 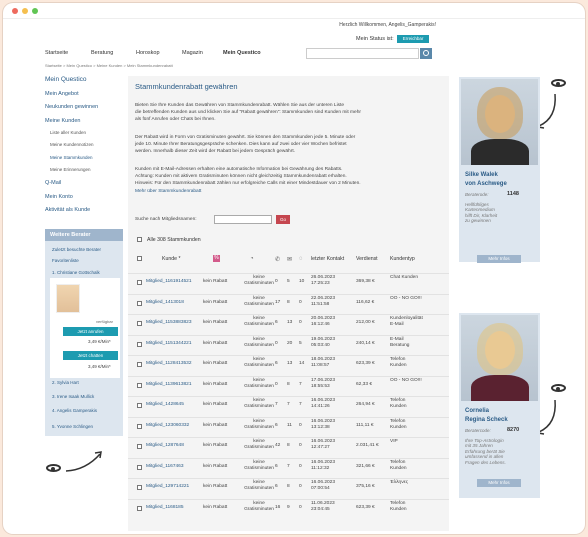 I want to click on customer-name-link: Mitglied_1167463, so click(x=165, y=467).